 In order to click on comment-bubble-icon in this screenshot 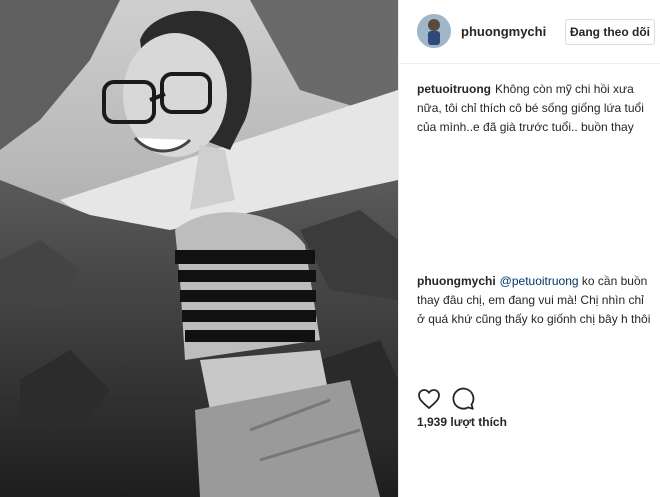, I will do `click(463, 399)`.